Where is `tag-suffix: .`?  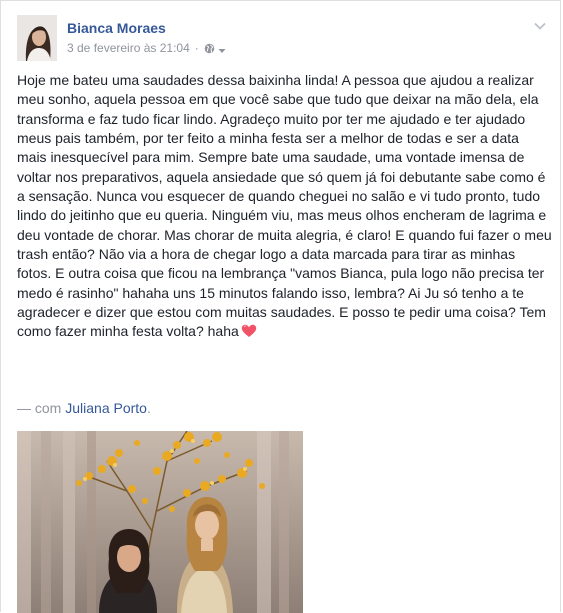 tag-suffix: . is located at coordinates (148, 408).